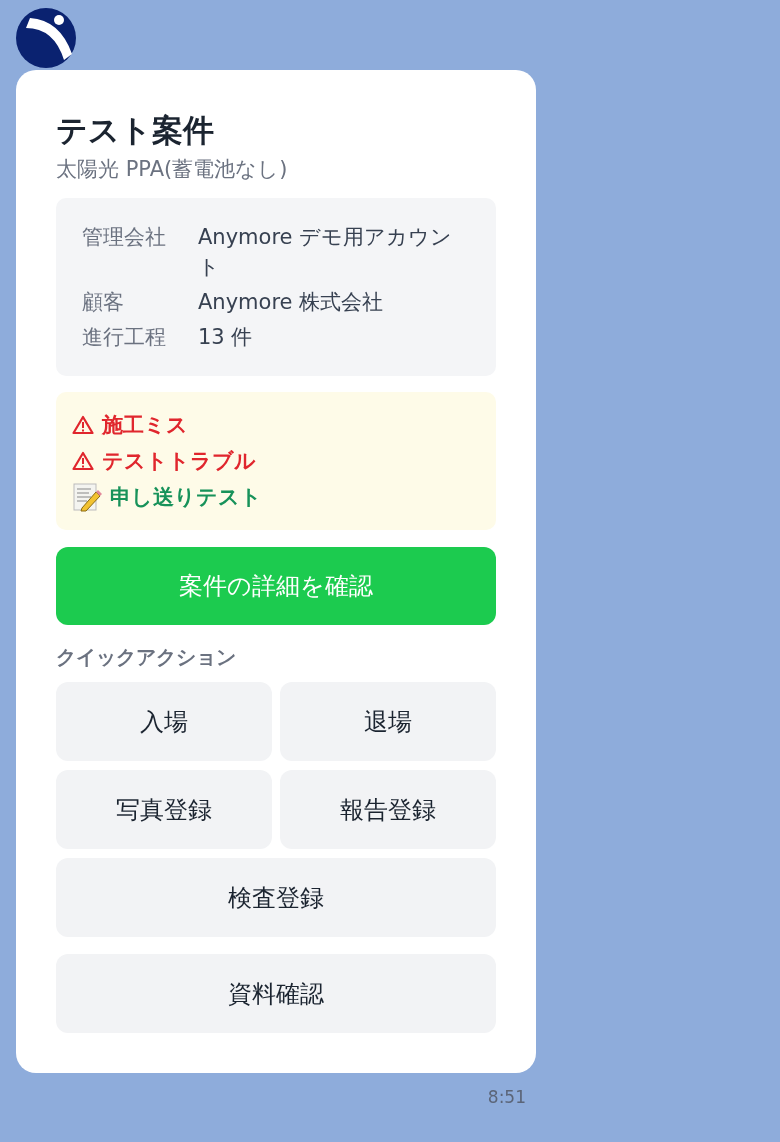  Describe the element at coordinates (164, 809) in the screenshot. I see `action-button: 写真登録` at that location.